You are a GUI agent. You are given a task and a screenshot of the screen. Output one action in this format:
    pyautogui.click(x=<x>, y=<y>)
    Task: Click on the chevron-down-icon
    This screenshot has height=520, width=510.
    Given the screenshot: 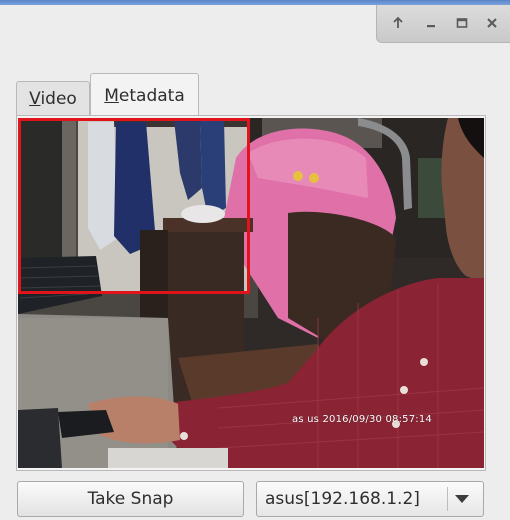 What is the action you would take?
    pyautogui.click(x=462, y=499)
    